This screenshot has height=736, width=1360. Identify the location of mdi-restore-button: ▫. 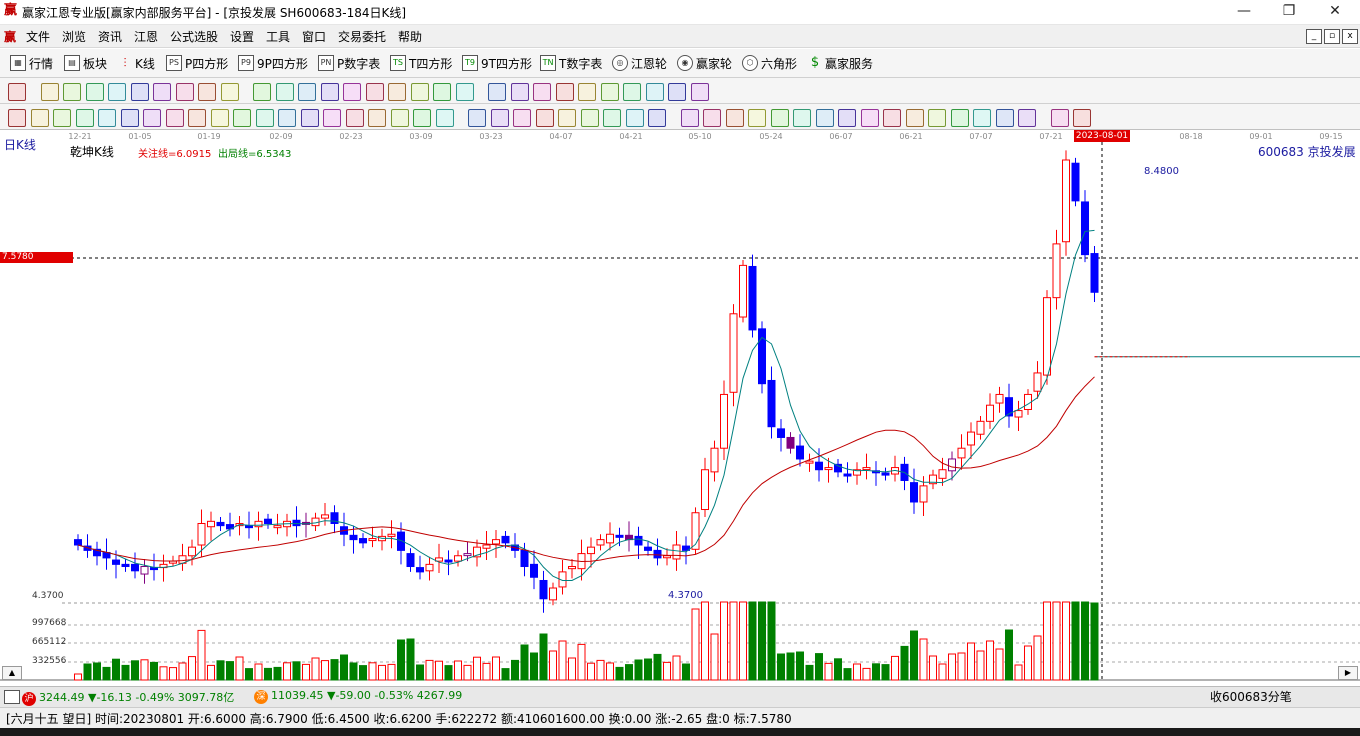
(1332, 36).